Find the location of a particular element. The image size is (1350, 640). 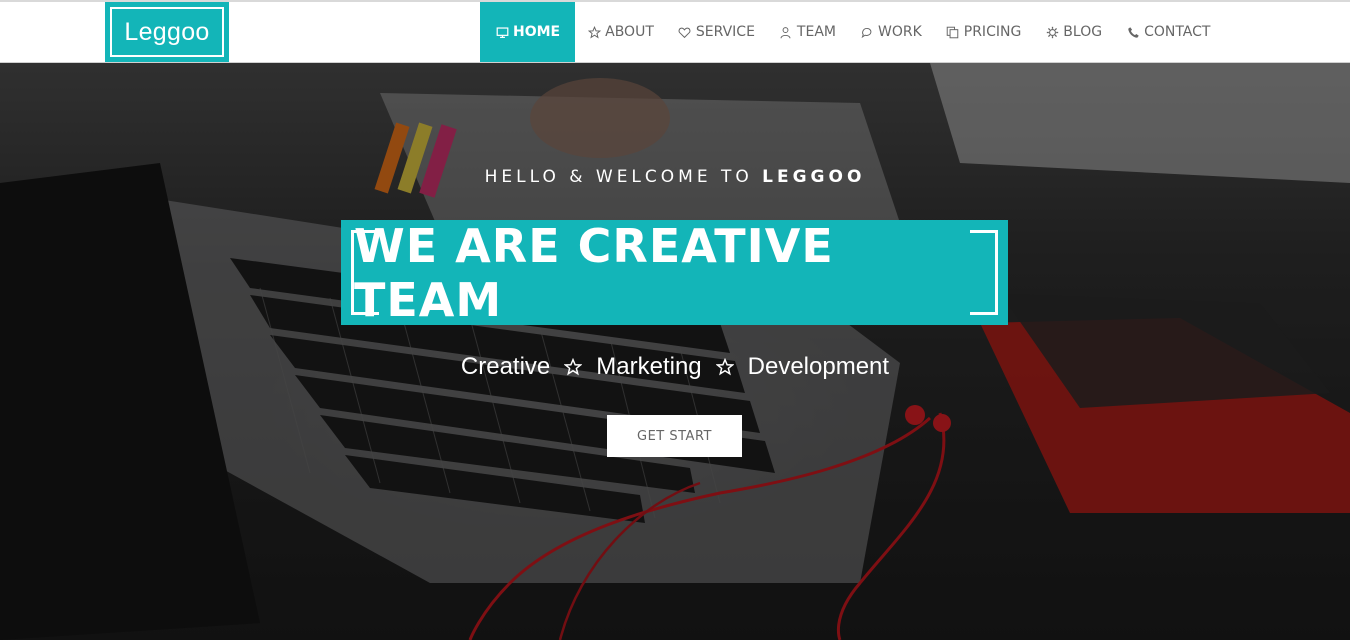

nav-label: CONTACT is located at coordinates (1177, 32).